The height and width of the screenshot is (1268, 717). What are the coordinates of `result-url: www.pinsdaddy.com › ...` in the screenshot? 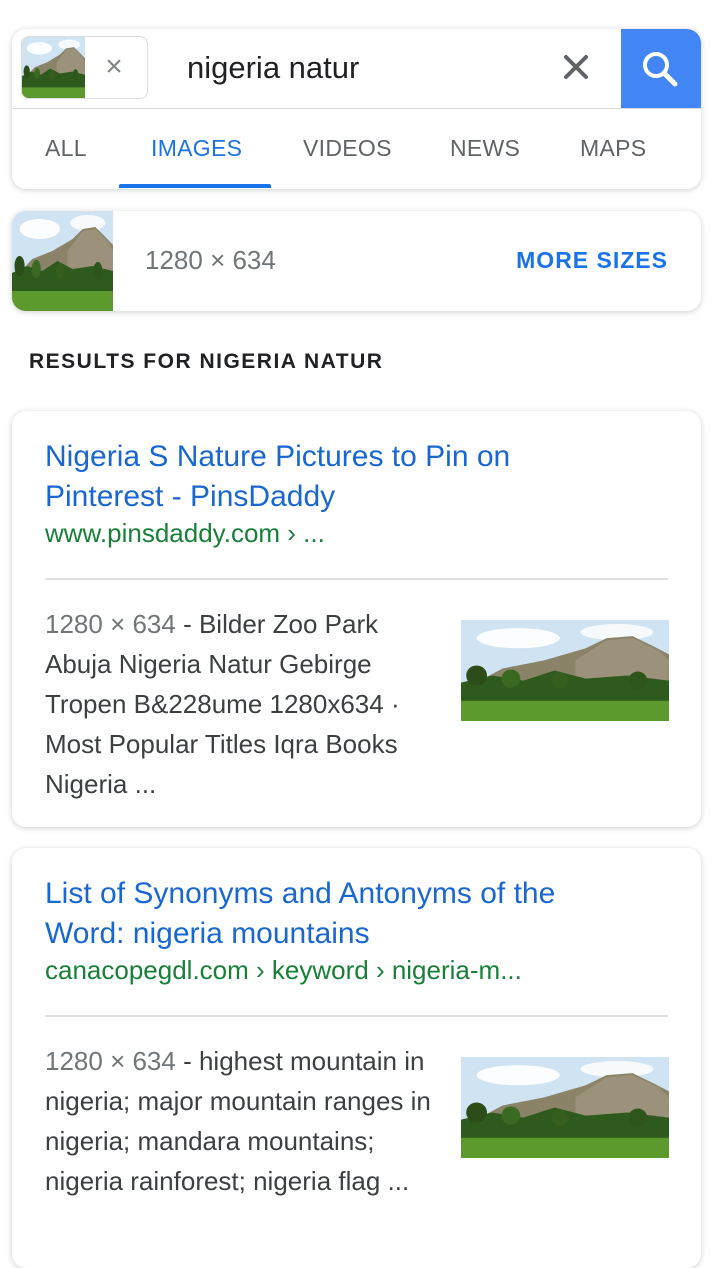 It's located at (185, 533).